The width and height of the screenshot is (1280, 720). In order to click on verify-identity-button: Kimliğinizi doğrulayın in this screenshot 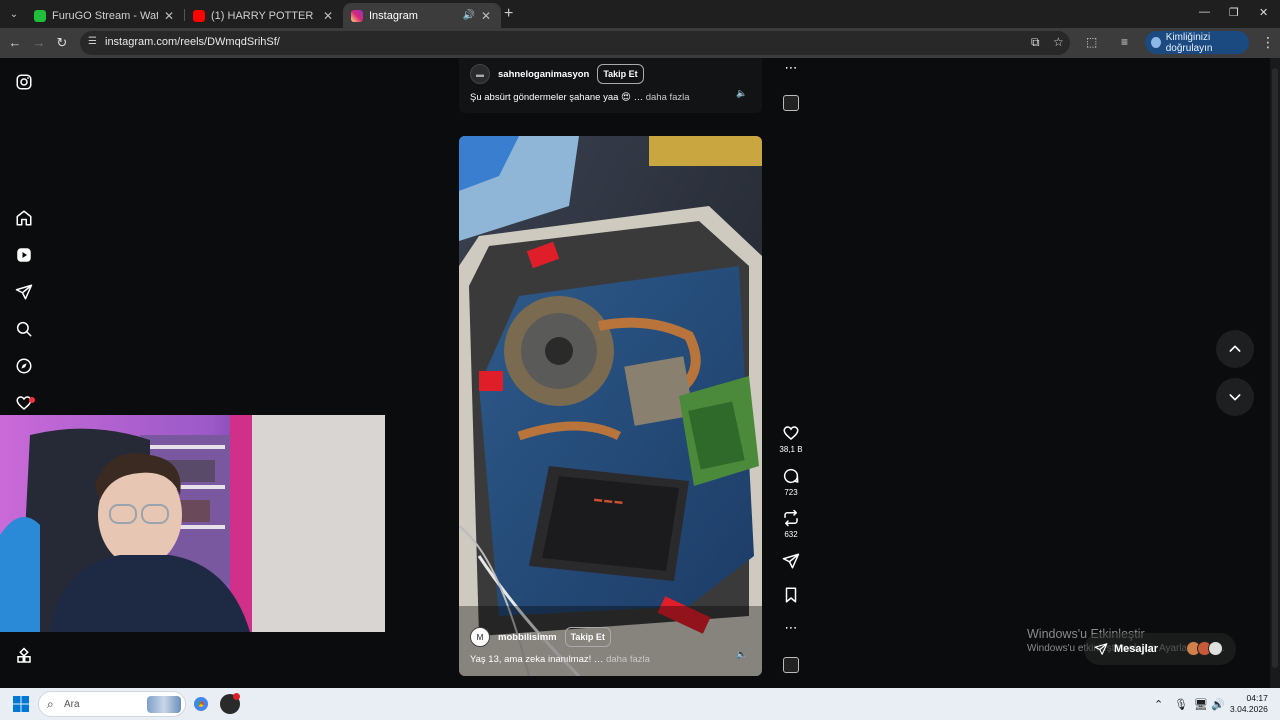, I will do `click(1197, 42)`.